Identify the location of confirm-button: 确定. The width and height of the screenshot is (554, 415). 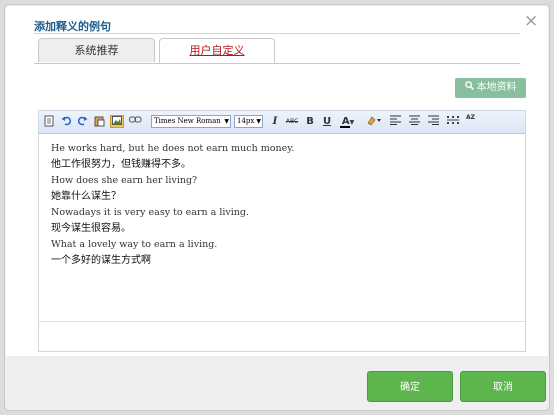
(410, 386).